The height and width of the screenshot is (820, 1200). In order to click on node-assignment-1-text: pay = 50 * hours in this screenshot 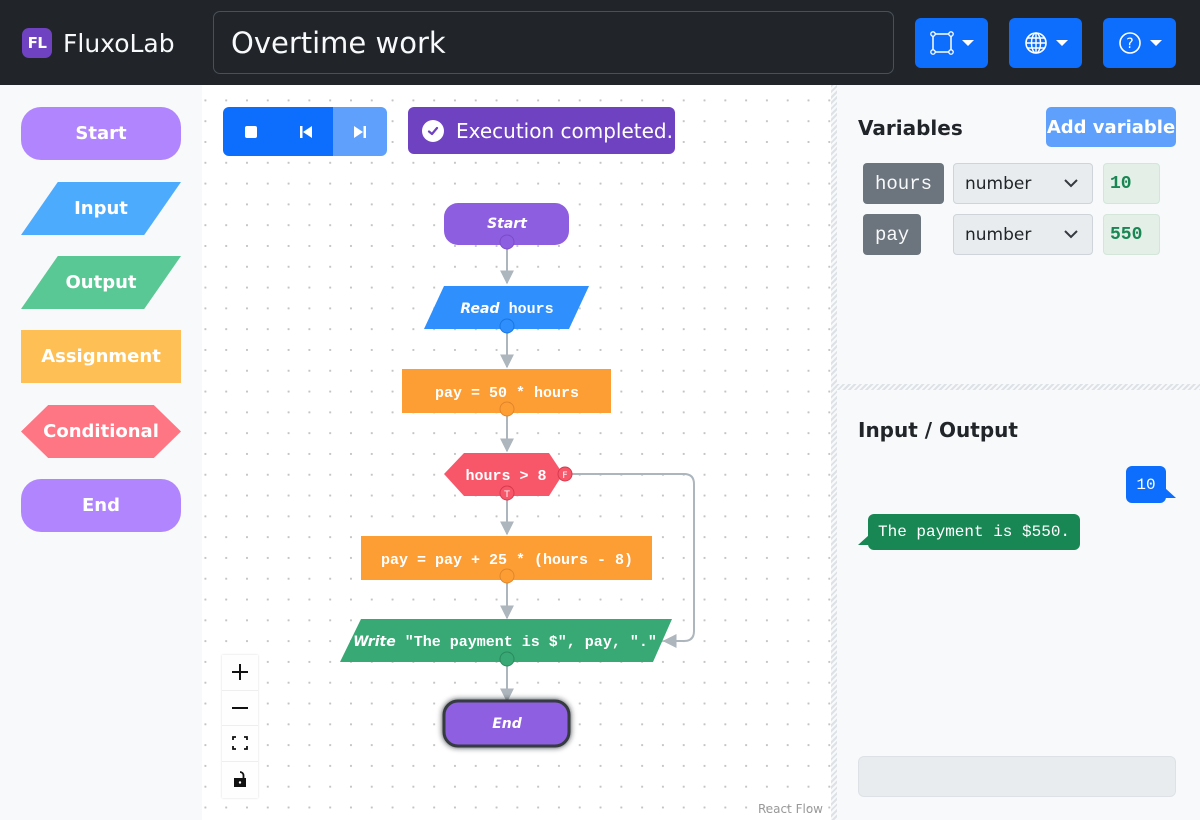, I will do `click(507, 393)`.